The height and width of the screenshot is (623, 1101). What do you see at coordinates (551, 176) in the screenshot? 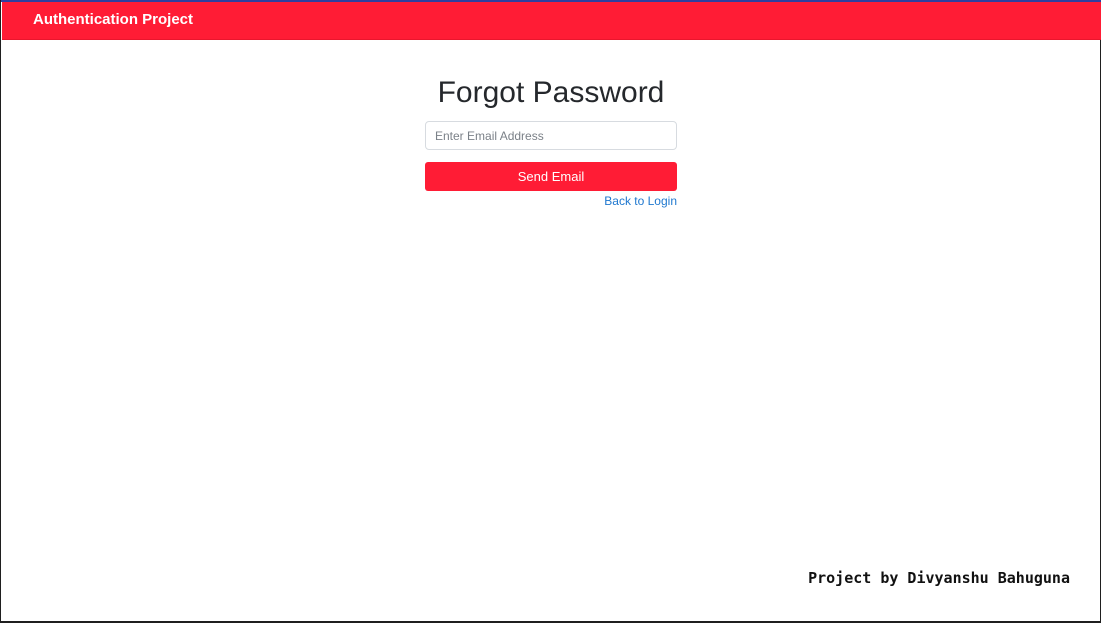
I see `send-email-button: Send Email` at bounding box center [551, 176].